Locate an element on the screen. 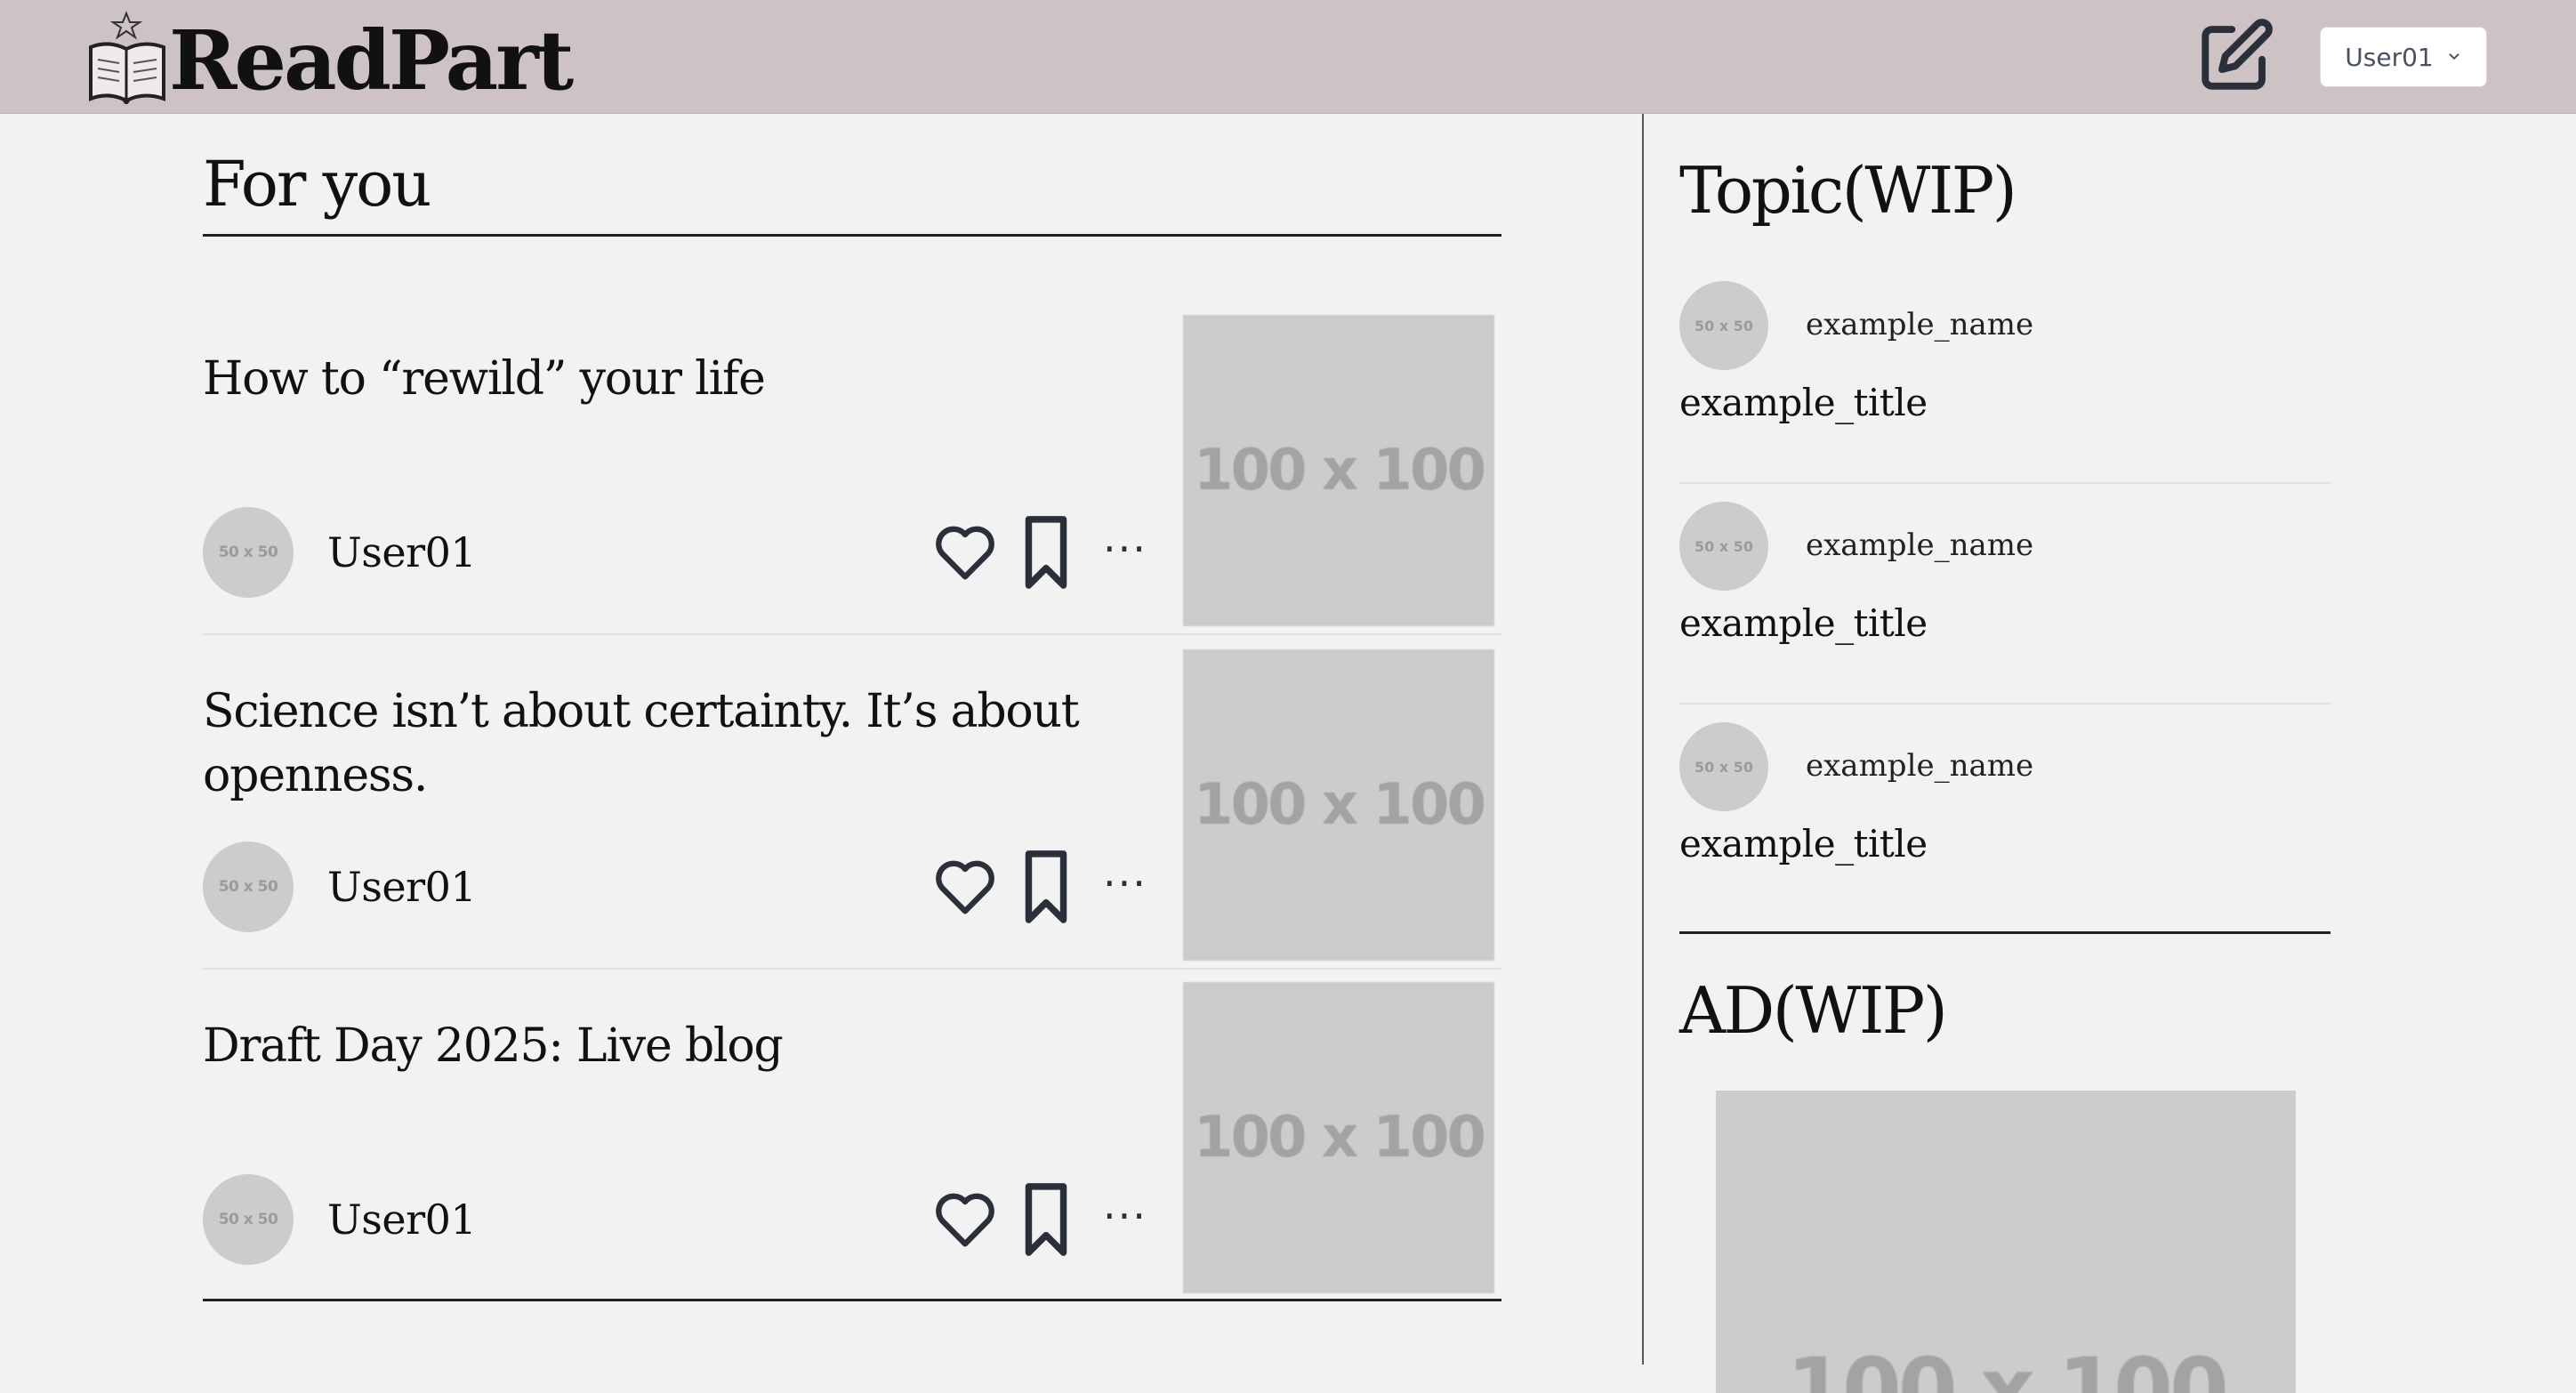 The width and height of the screenshot is (2576, 1393). feed-bottom-divider is located at coordinates (852, 1300).